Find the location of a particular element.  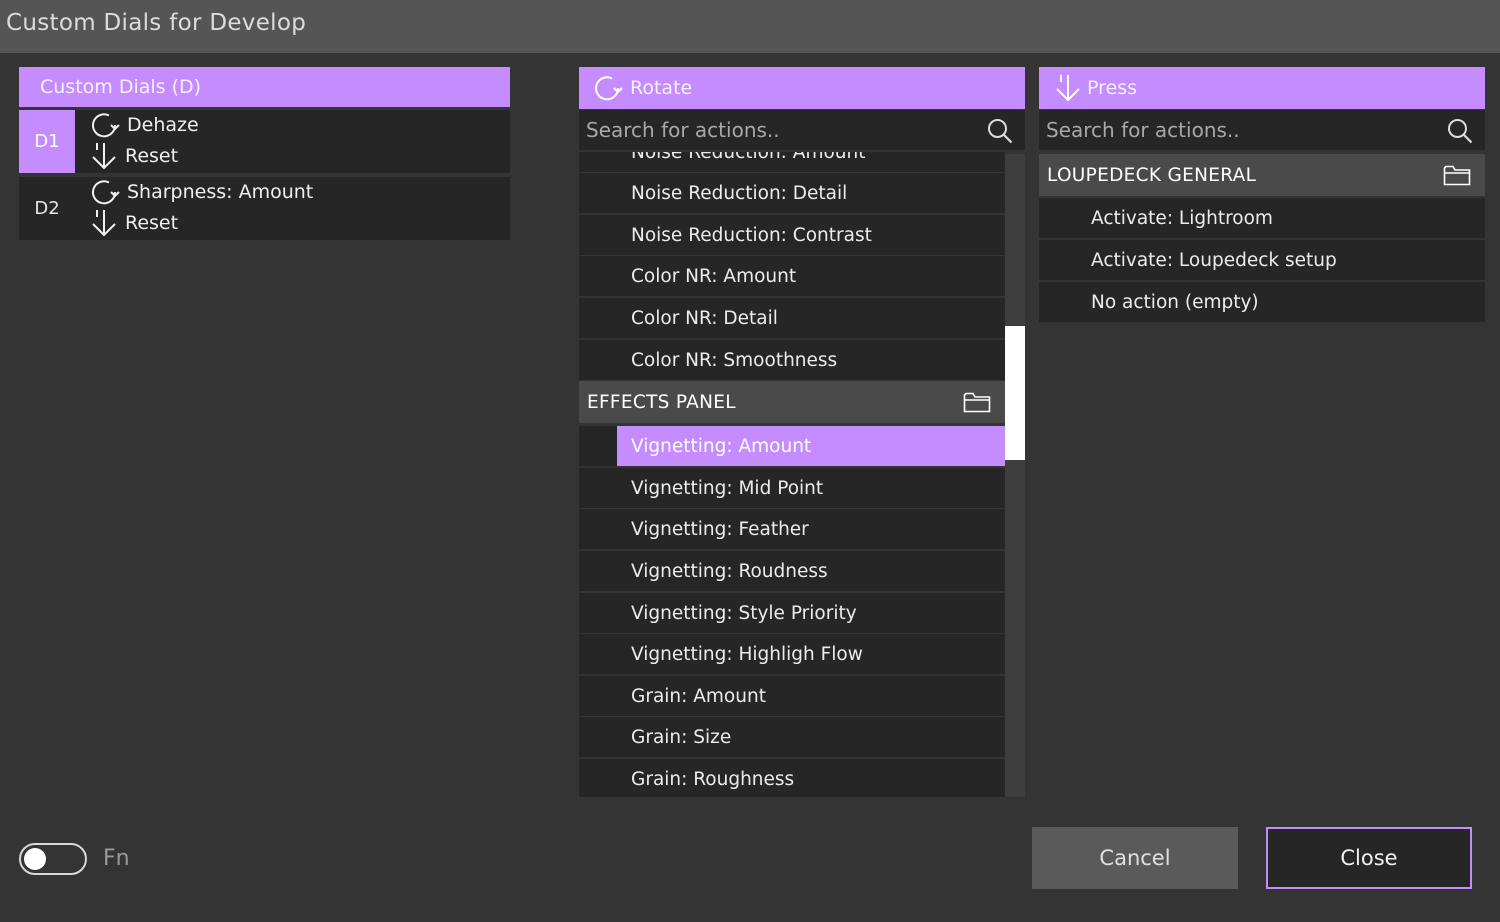

dial-key: D1 is located at coordinates (47, 141).